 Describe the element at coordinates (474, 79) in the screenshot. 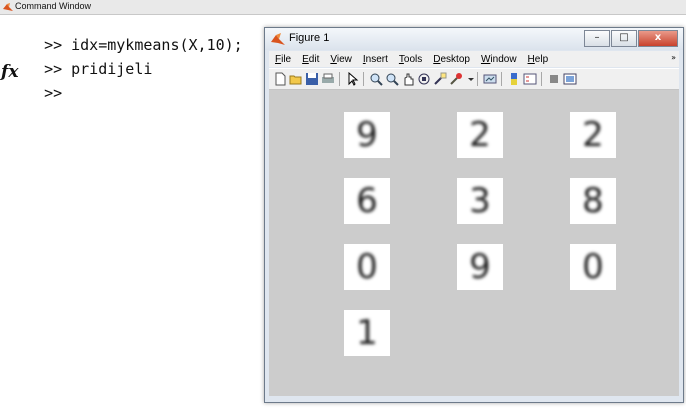

I see `figure-toolbar` at that location.